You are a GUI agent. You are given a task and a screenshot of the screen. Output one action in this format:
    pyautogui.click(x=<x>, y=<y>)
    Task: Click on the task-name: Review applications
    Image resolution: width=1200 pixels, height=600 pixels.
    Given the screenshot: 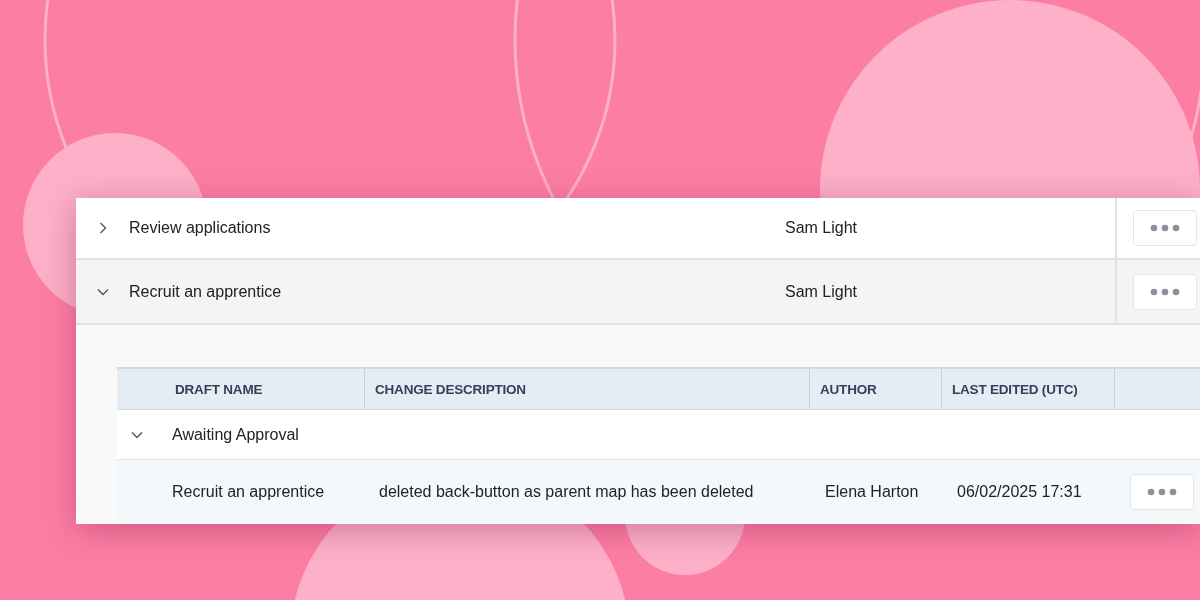 What is the action you would take?
    pyautogui.click(x=200, y=228)
    